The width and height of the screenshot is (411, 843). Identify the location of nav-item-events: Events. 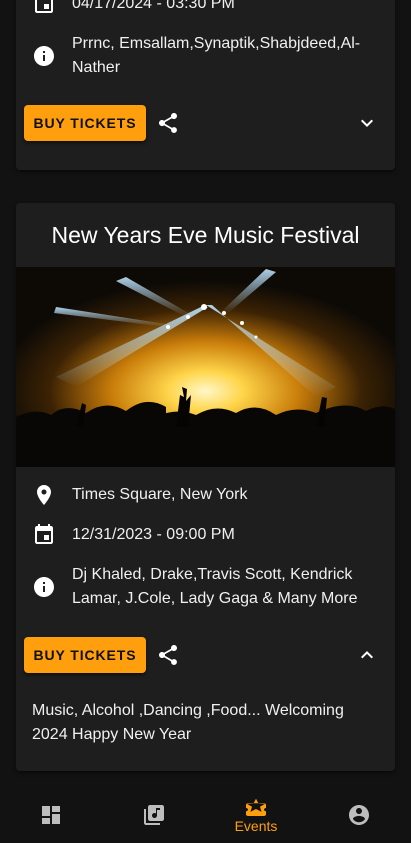
(256, 815).